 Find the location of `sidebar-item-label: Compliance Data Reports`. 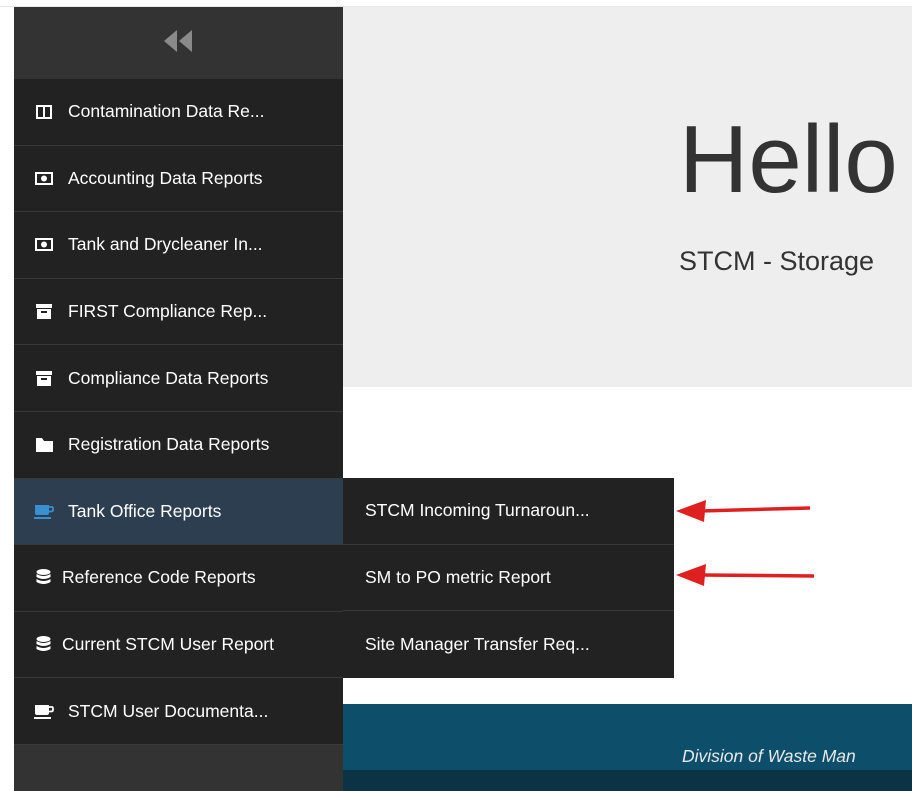

sidebar-item-label: Compliance Data Reports is located at coordinates (168, 377).